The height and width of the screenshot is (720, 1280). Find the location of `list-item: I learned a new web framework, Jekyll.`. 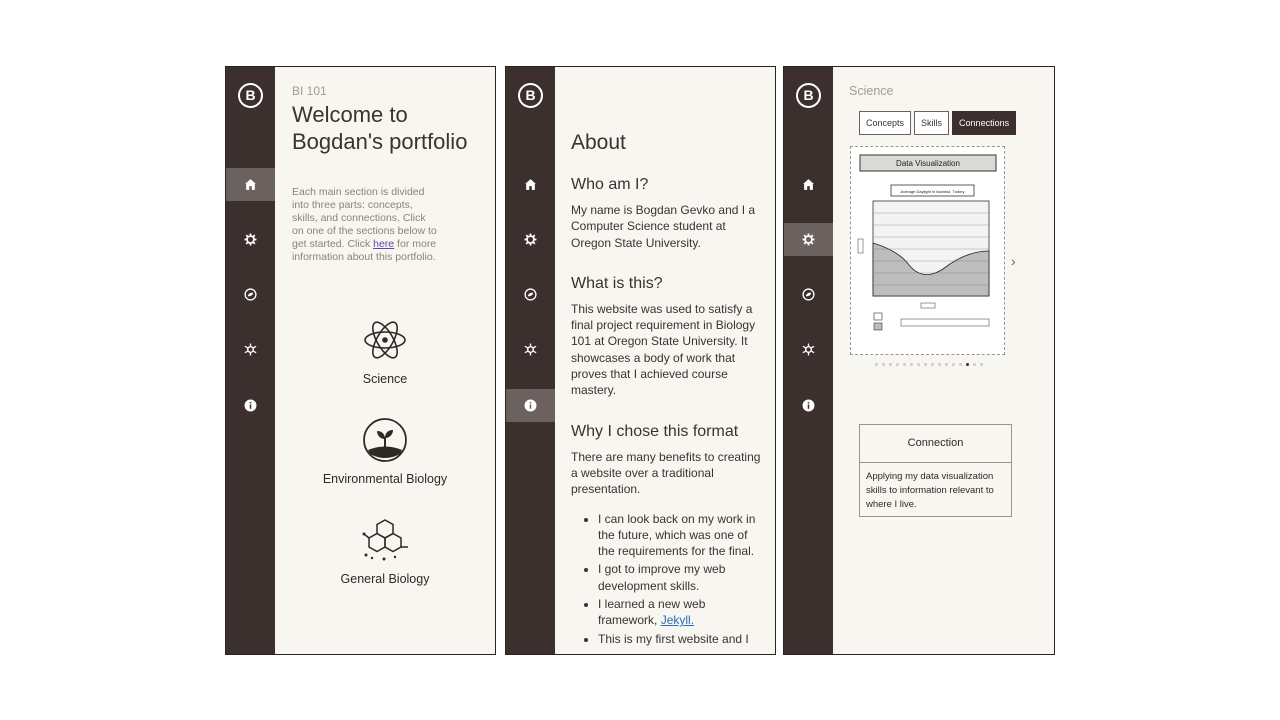

list-item: I learned a new web framework, Jekyll. is located at coordinates (680, 612).